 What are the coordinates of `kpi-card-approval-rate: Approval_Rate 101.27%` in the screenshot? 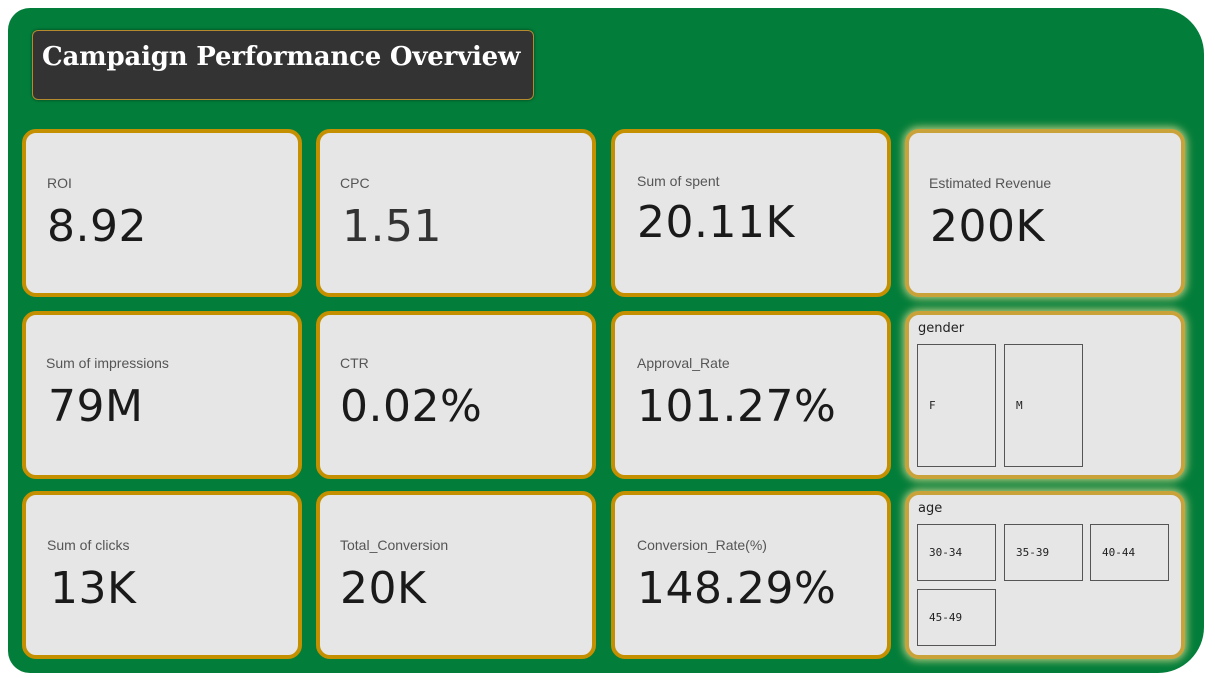 It's located at (751, 395).